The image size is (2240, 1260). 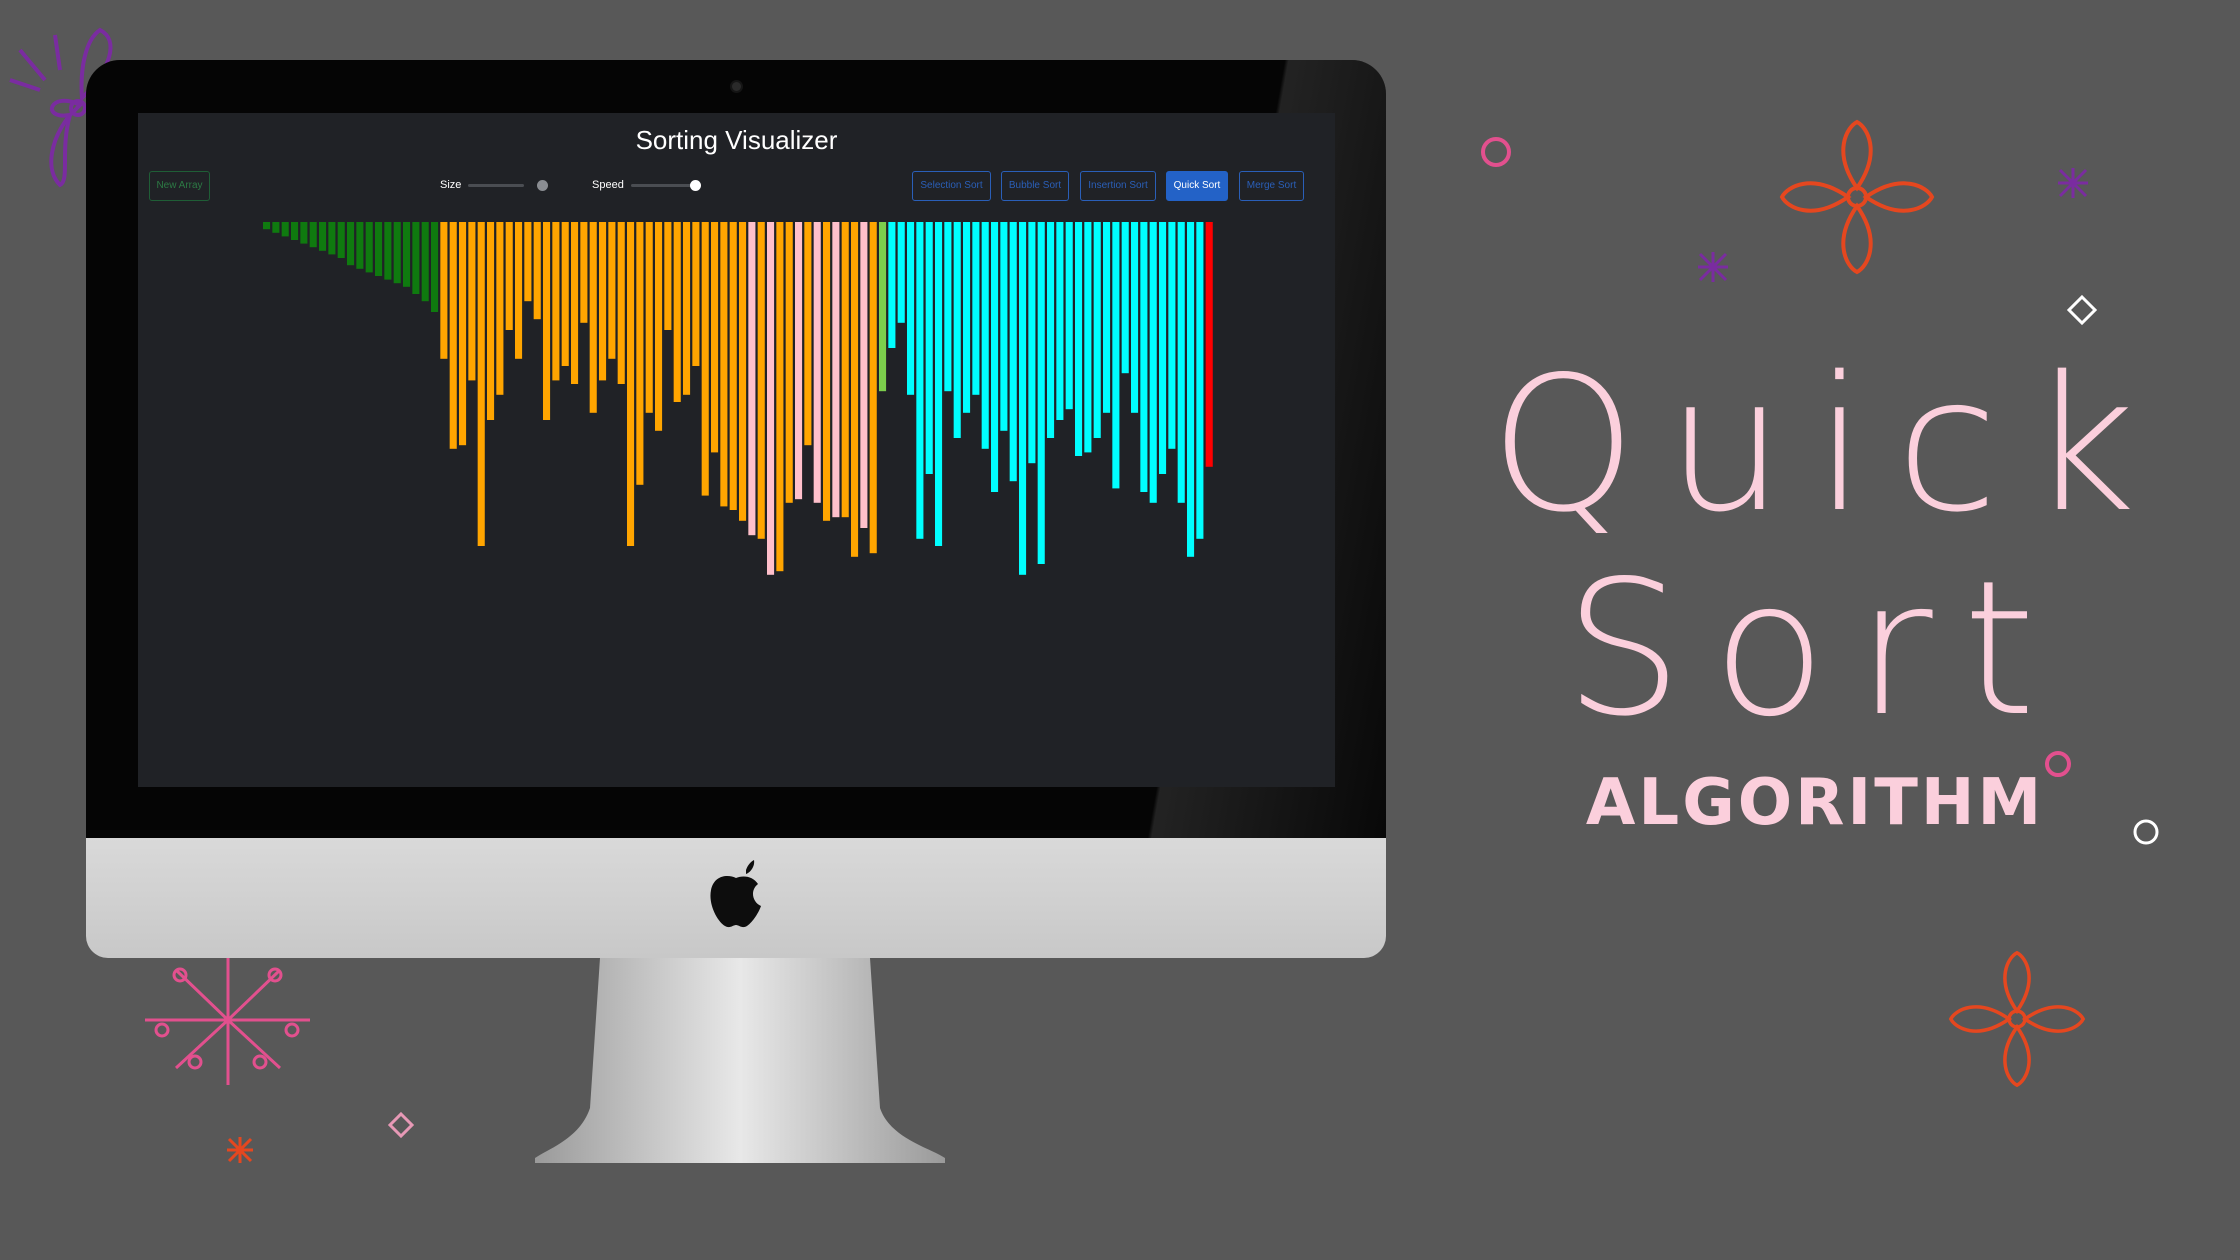 What do you see at coordinates (227, 1020) in the screenshot?
I see `pink-firework-doodle` at bounding box center [227, 1020].